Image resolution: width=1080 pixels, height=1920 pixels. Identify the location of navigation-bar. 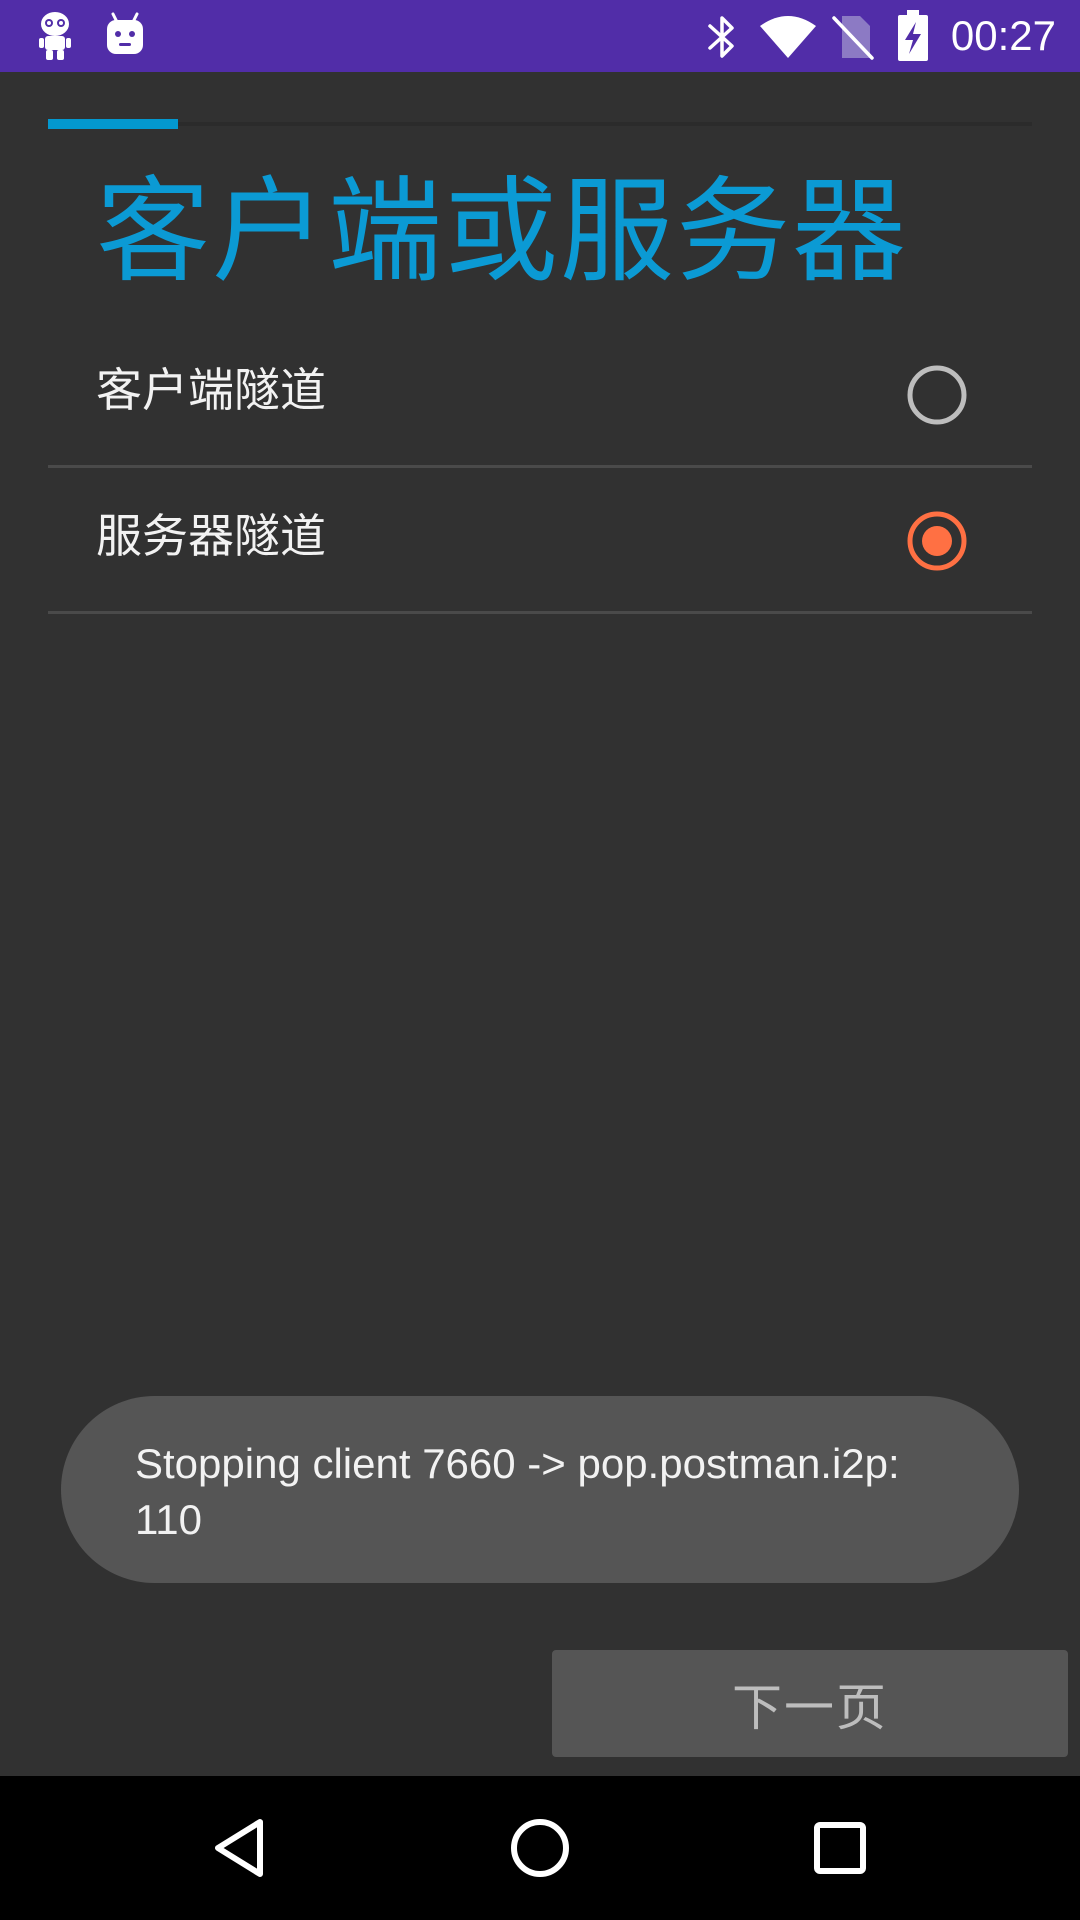
(540, 1848).